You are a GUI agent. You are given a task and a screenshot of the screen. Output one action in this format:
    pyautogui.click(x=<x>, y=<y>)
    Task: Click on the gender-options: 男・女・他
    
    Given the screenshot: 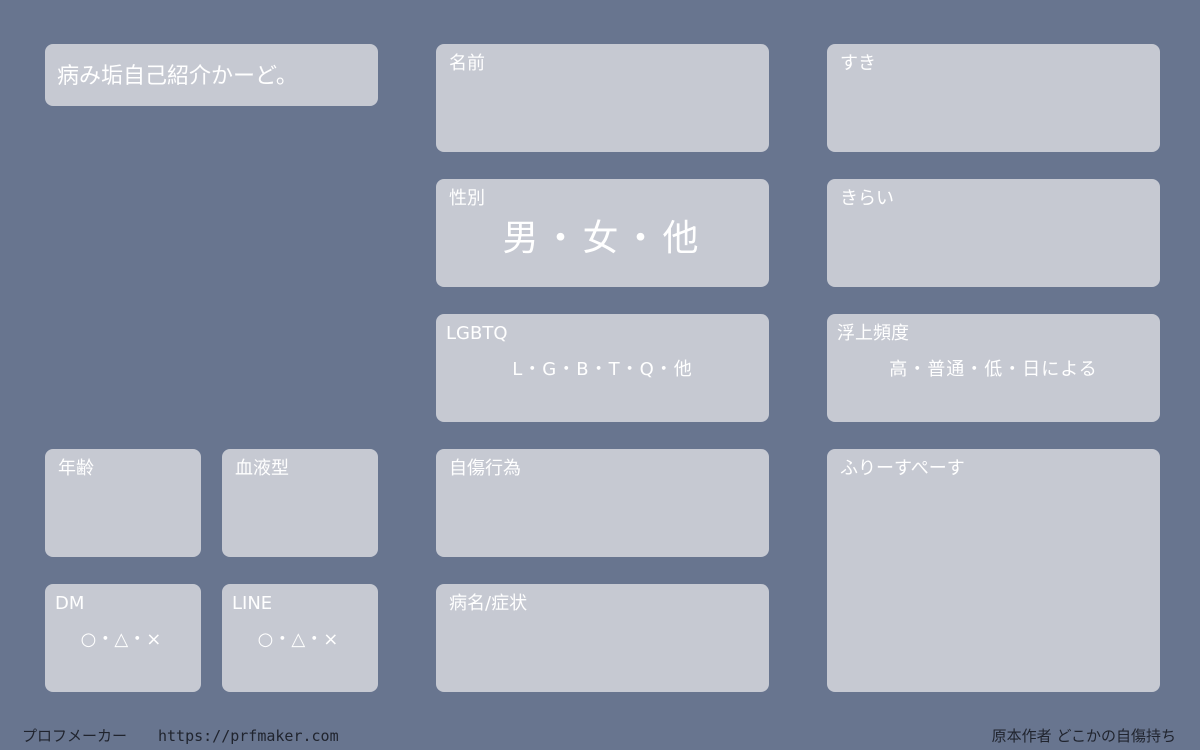 What is the action you would take?
    pyautogui.click(x=602, y=239)
    